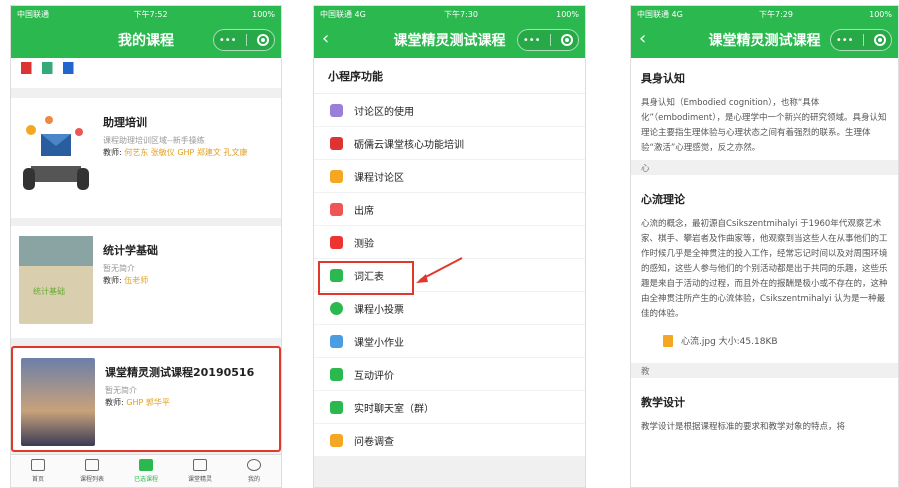 Image resolution: width=899 pixels, height=488 pixels. I want to click on entry-heading: 教学设计, so click(663, 402).